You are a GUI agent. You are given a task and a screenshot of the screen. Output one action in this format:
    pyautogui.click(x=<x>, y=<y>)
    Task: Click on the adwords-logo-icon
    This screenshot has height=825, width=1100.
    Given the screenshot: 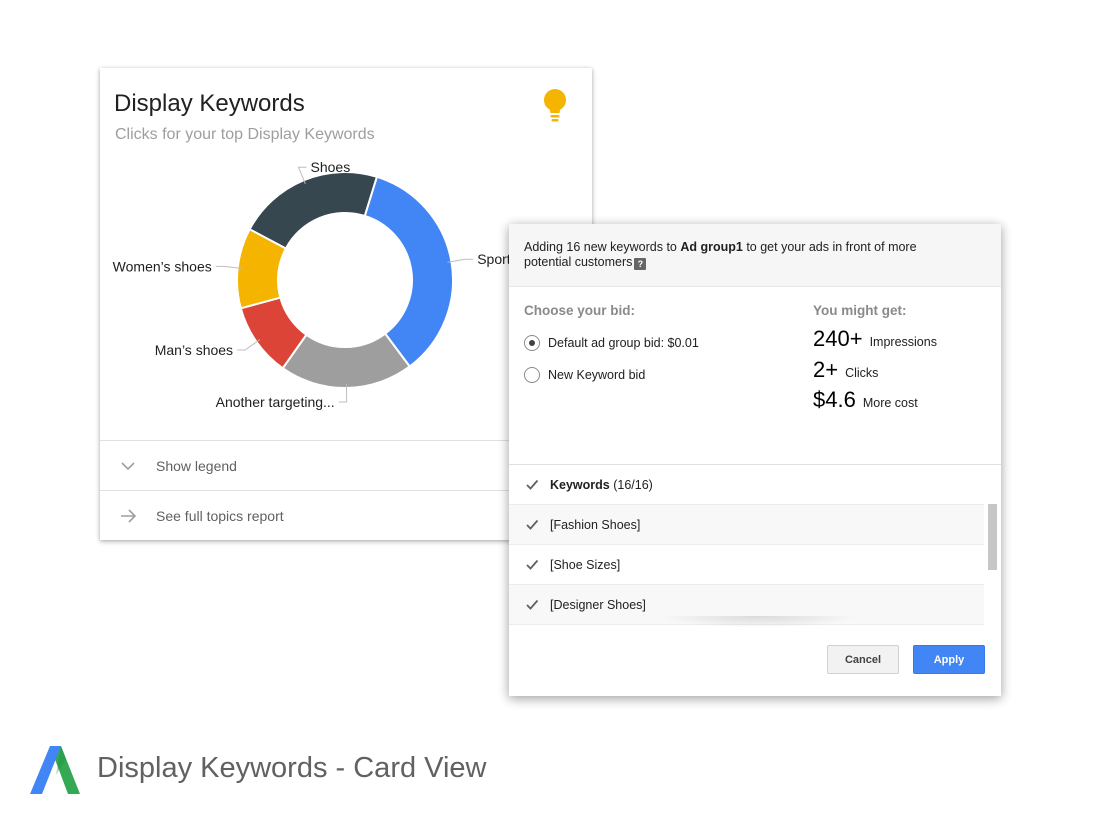 What is the action you would take?
    pyautogui.click(x=55, y=770)
    